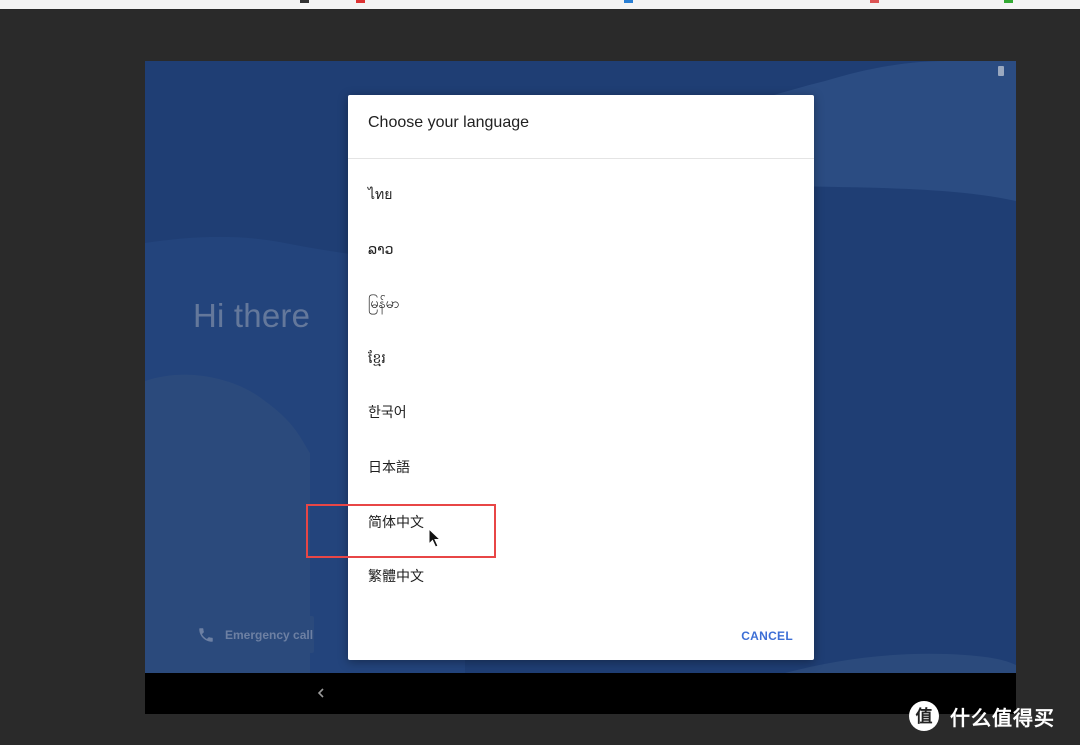  What do you see at coordinates (269, 634) in the screenshot?
I see `emergency-call-label: Emergency call` at bounding box center [269, 634].